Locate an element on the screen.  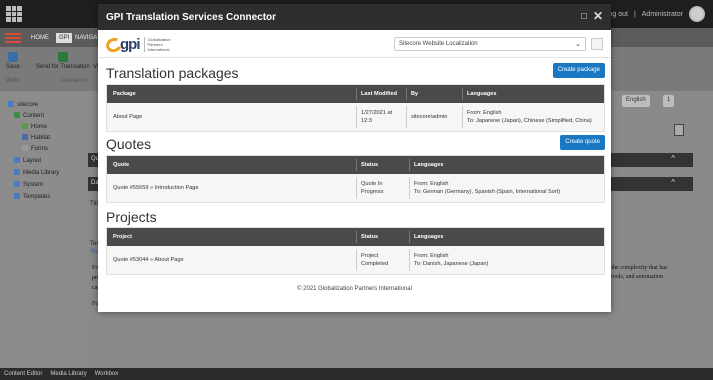
send-label: Send for Translation is located at coordinates (63, 67).